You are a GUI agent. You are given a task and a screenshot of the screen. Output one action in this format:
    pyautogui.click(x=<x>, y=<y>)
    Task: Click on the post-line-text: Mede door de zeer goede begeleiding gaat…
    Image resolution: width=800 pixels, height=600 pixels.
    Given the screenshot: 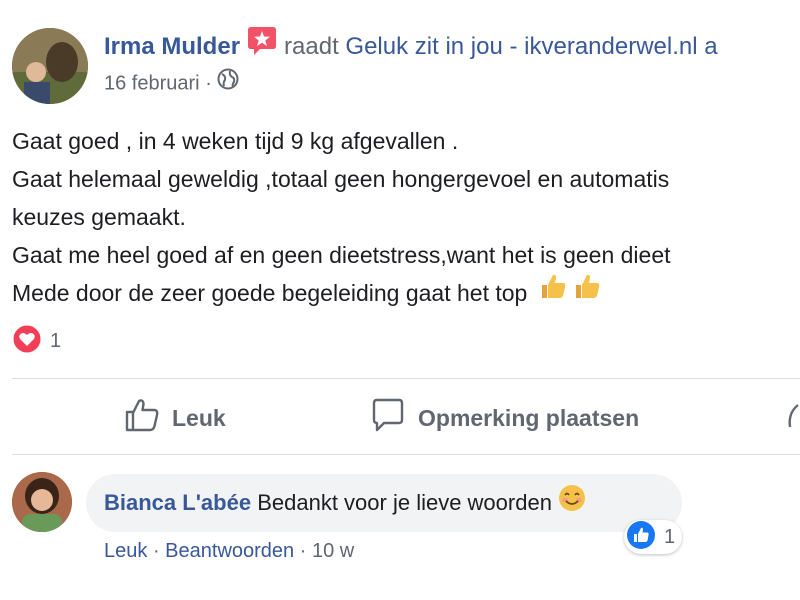 What is the action you would take?
    pyautogui.click(x=270, y=293)
    